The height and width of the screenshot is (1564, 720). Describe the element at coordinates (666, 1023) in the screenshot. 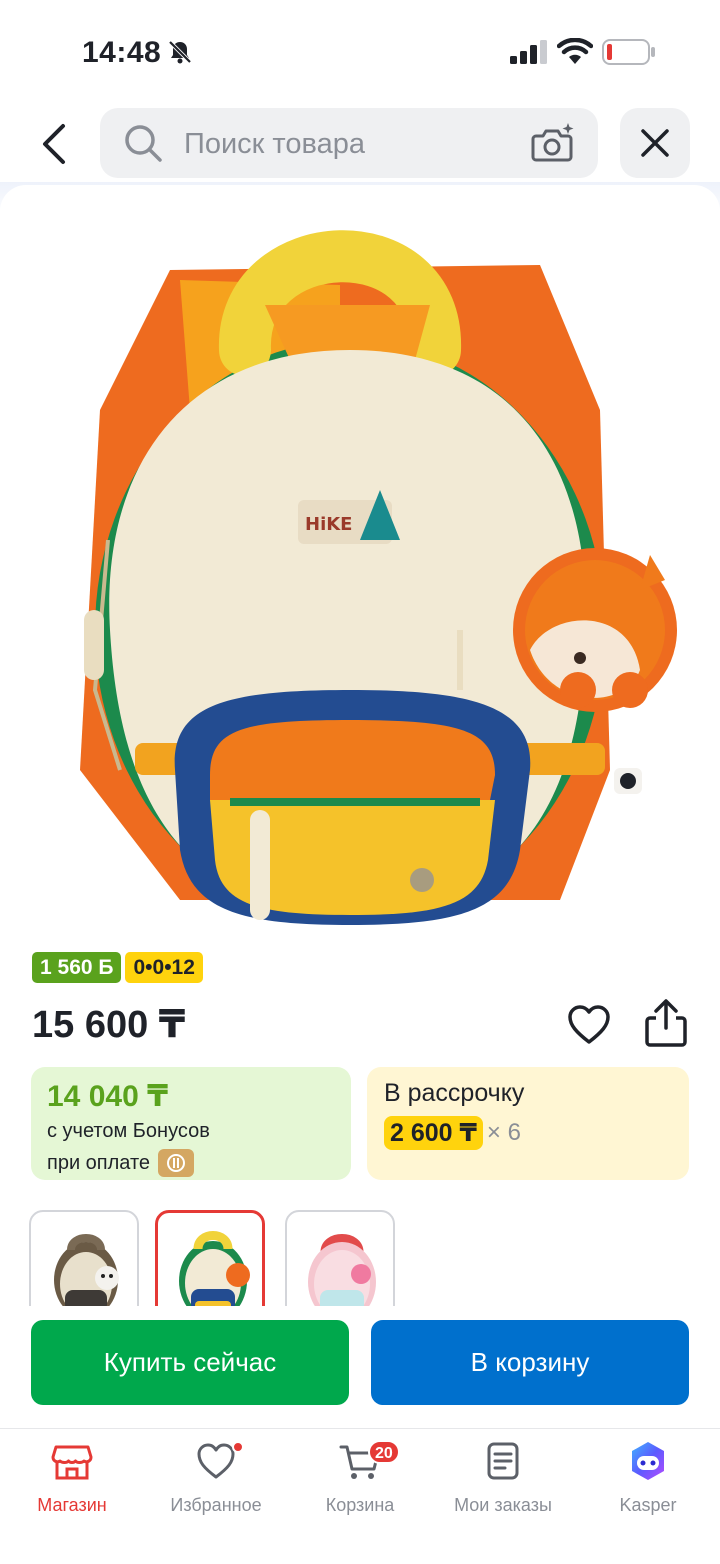

I see `share-icon` at that location.